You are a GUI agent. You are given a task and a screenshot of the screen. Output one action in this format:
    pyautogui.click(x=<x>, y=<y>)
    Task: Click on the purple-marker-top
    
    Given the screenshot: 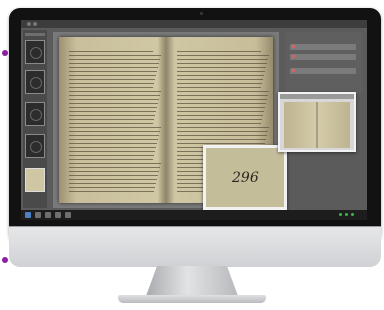 What is the action you would take?
    pyautogui.click(x=5, y=53)
    